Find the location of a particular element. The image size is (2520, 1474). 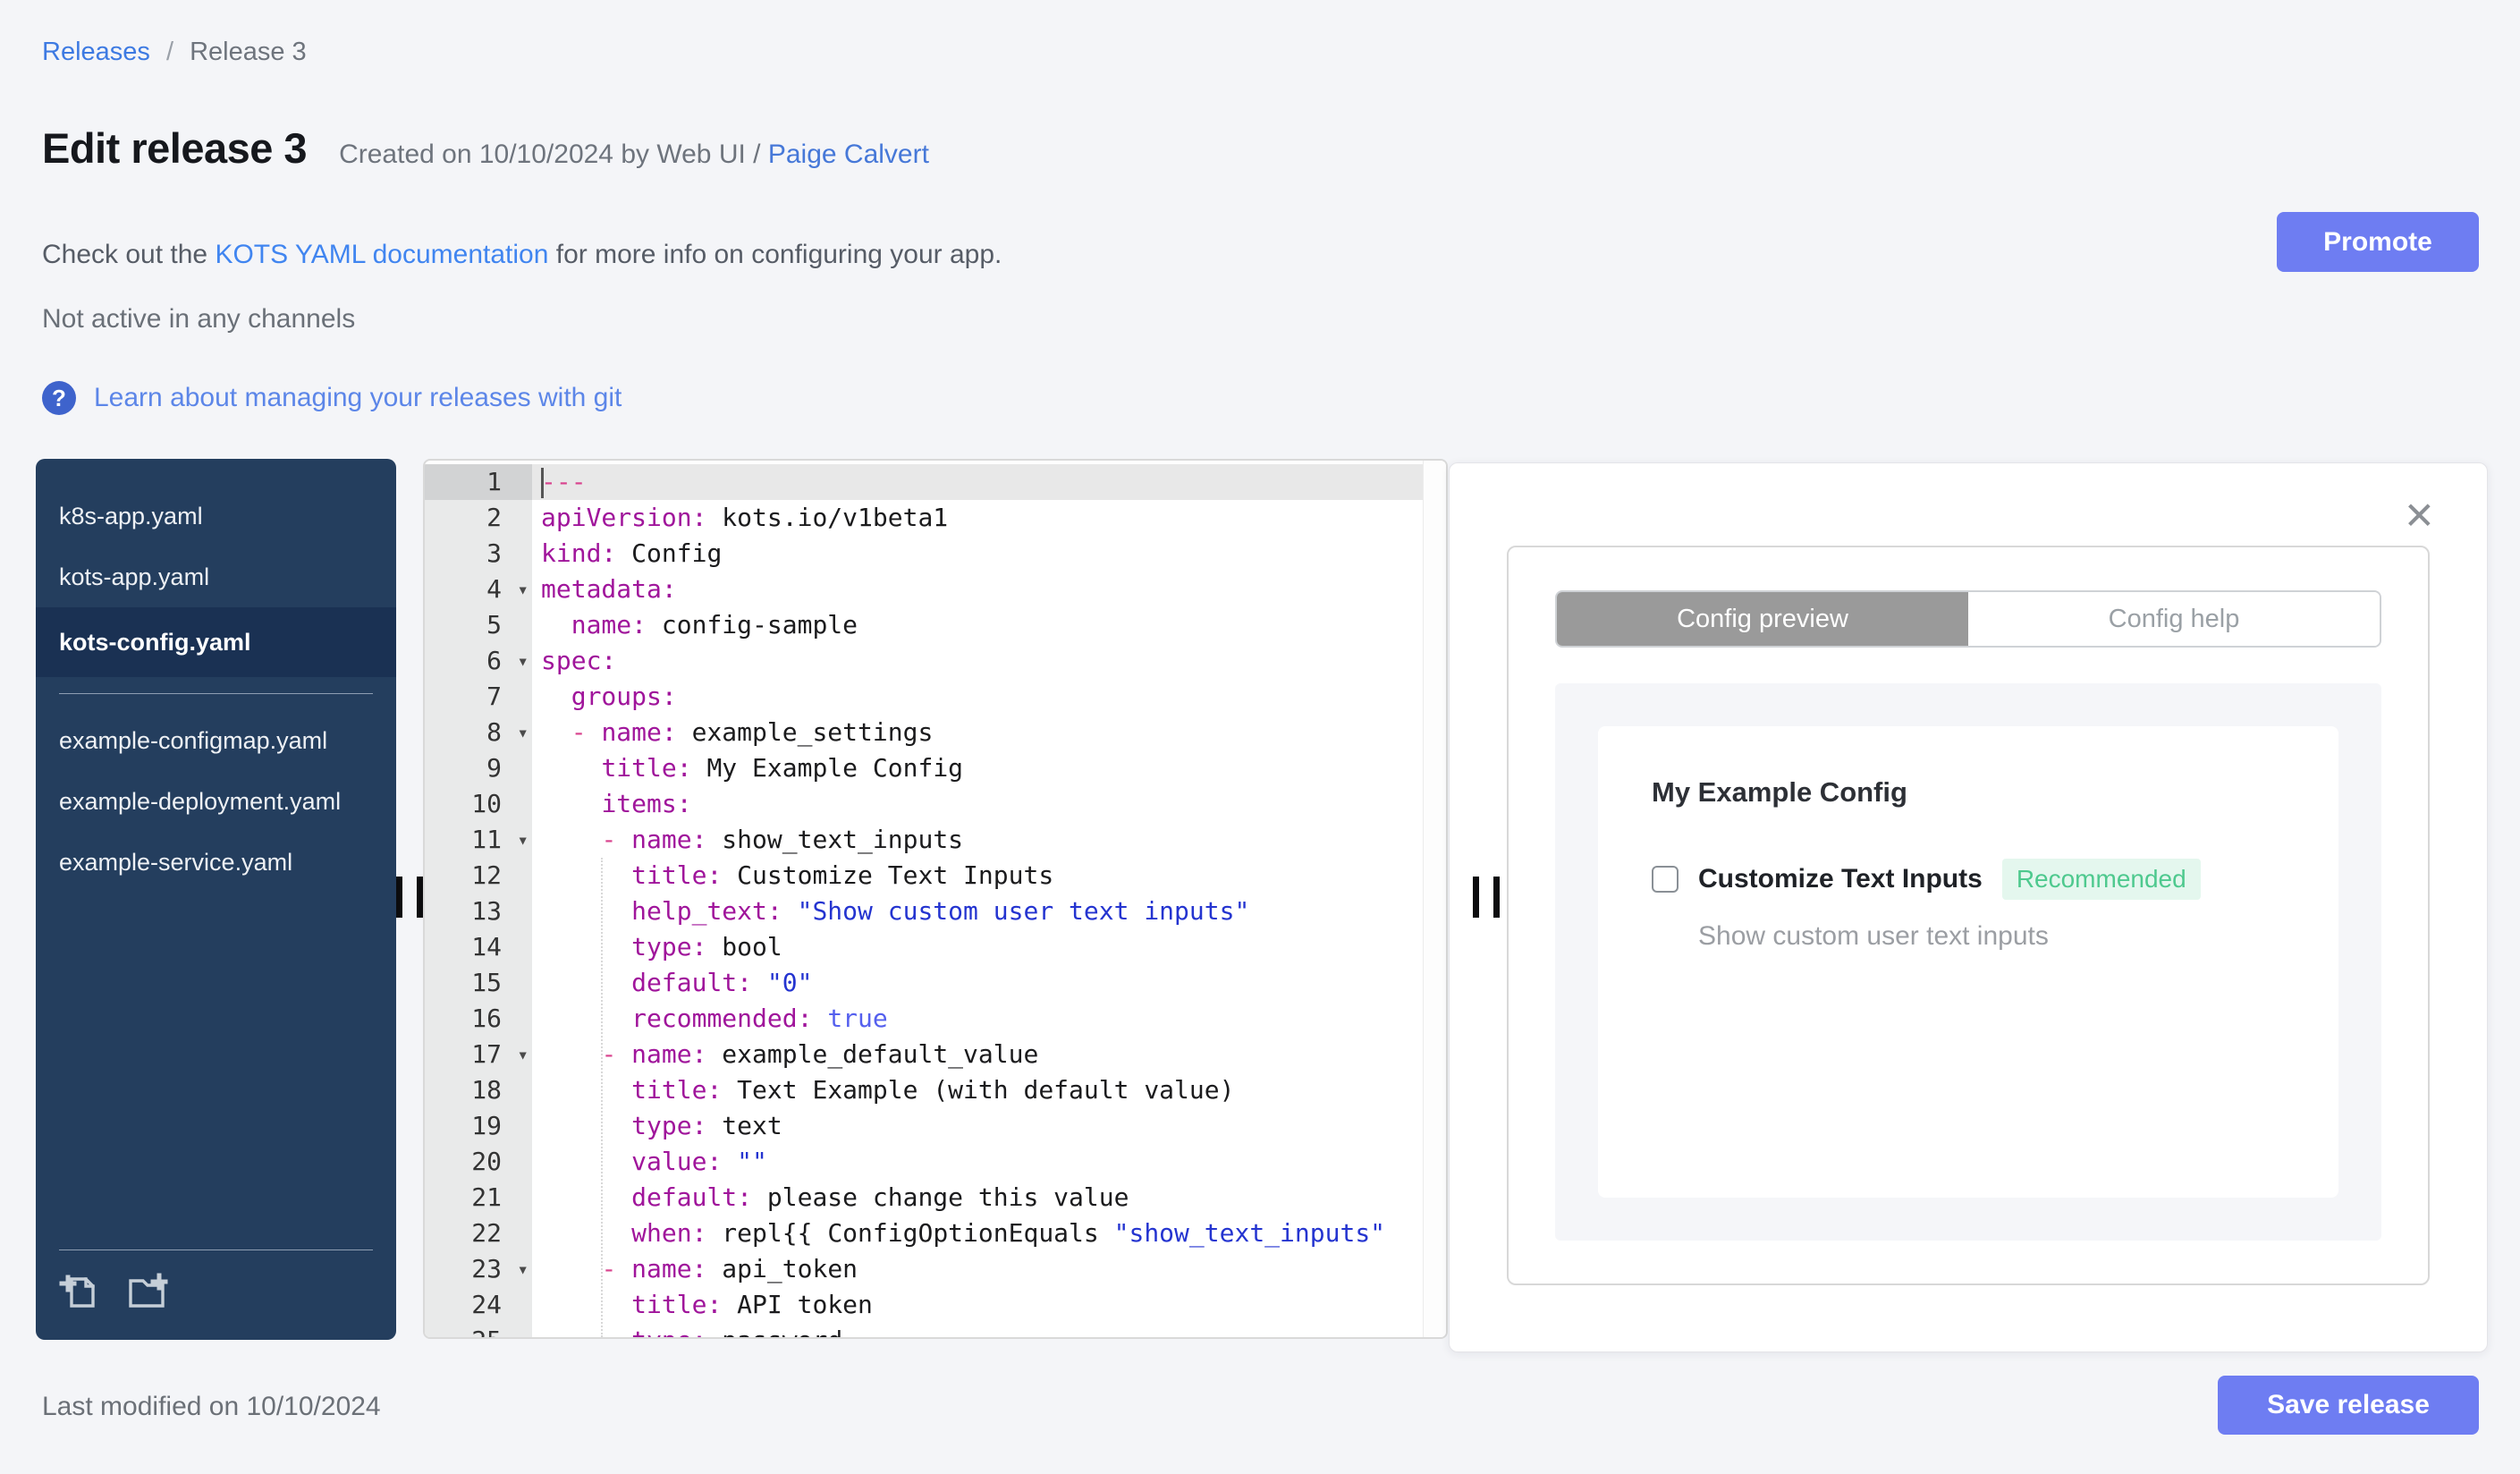

breadcrumb: Releases / Release 3 is located at coordinates (174, 52).